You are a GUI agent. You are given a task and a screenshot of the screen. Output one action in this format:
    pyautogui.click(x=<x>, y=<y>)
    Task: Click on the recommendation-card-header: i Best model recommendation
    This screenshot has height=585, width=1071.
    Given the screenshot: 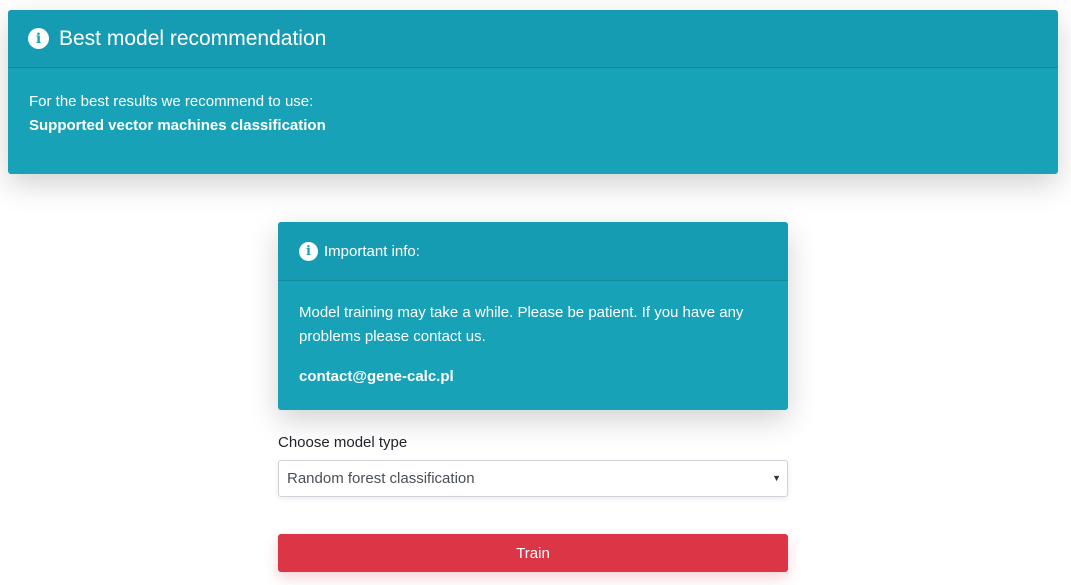 What is the action you would take?
    pyautogui.click(x=533, y=39)
    